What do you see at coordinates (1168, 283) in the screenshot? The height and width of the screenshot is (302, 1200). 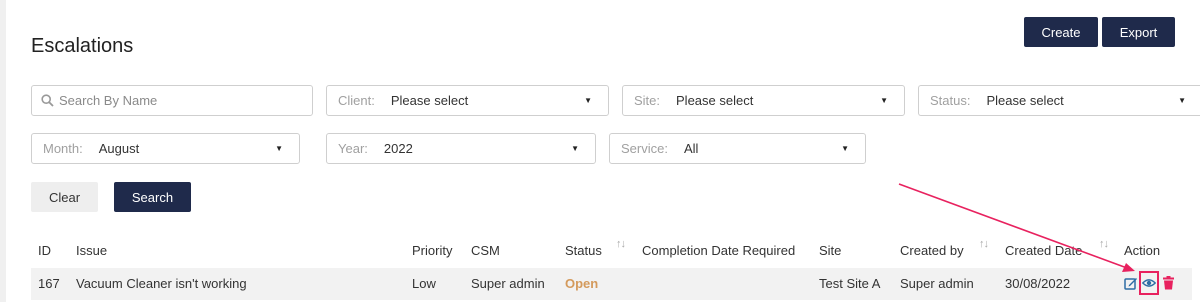 I see `trash-icon` at bounding box center [1168, 283].